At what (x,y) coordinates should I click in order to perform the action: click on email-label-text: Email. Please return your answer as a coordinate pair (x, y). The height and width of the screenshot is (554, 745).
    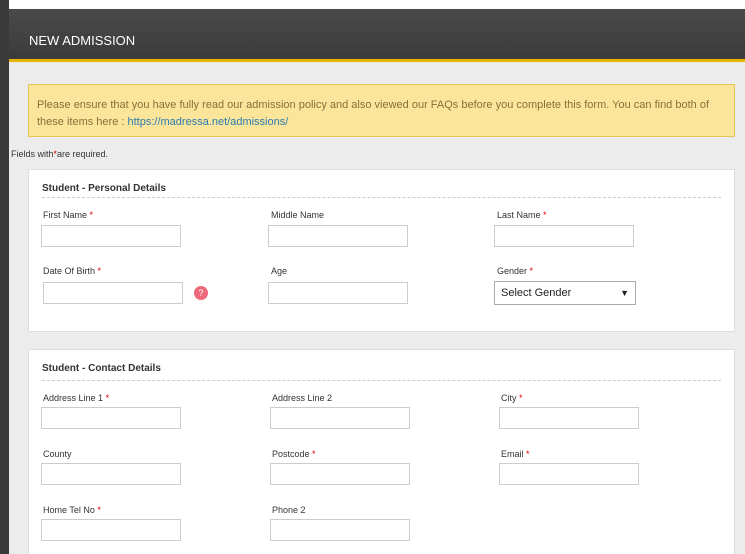
    Looking at the image, I should click on (512, 454).